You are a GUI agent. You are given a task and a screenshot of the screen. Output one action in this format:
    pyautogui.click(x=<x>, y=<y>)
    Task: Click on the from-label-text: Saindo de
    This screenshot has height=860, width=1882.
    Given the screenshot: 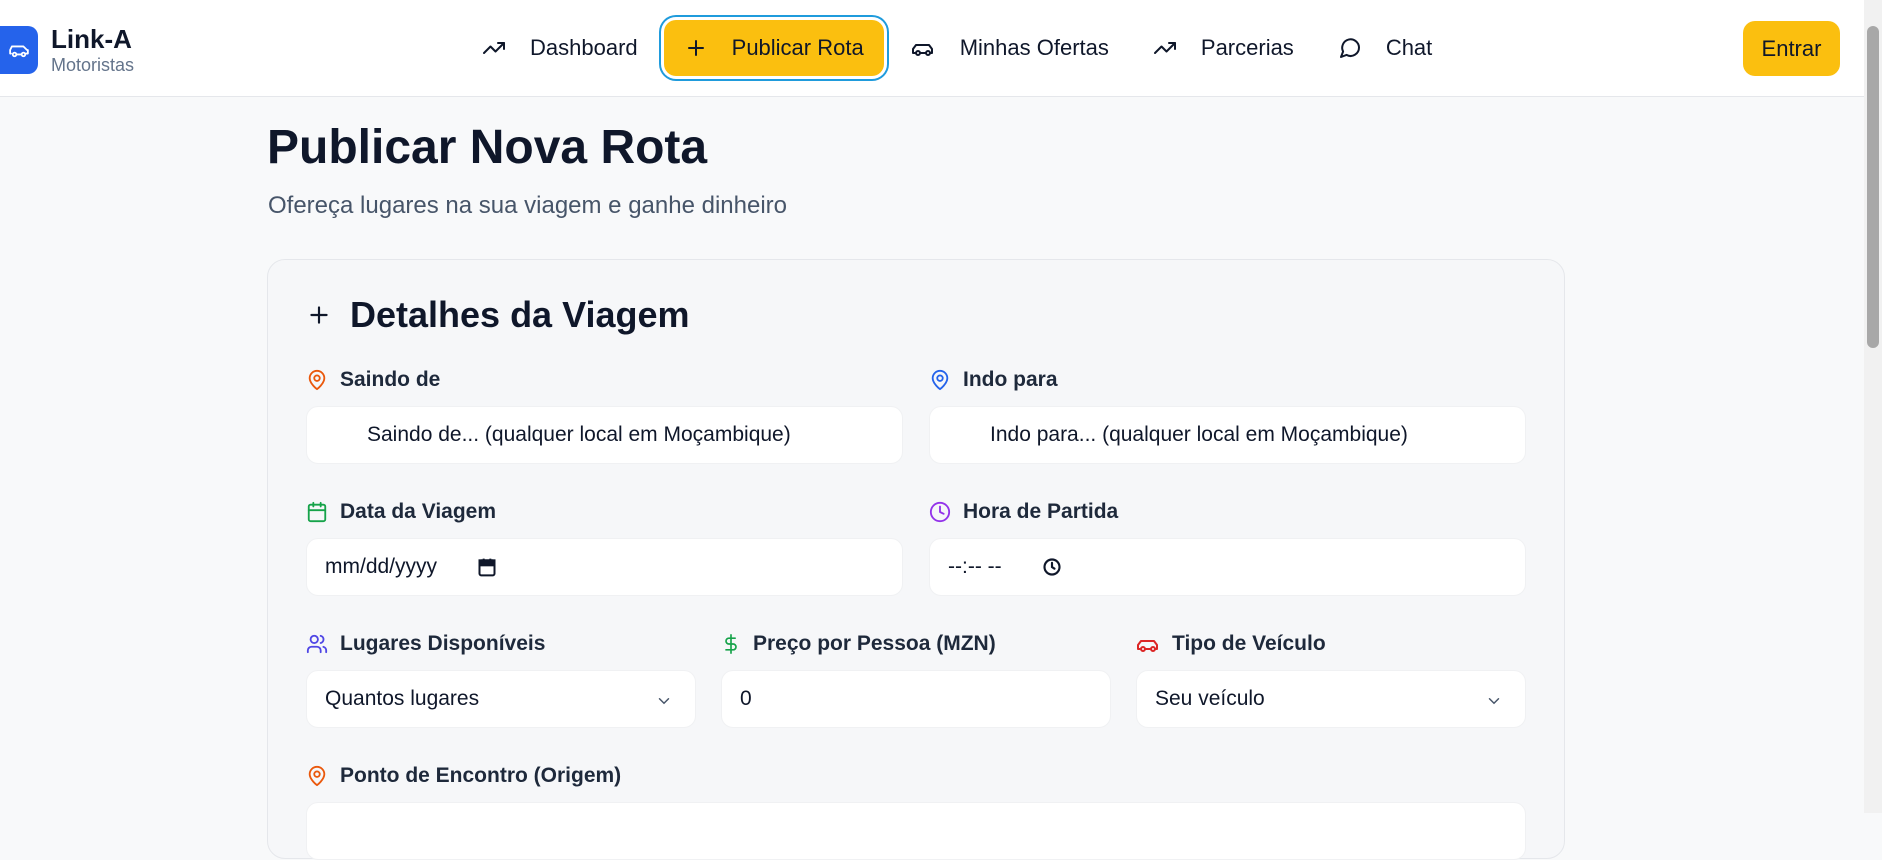 What is the action you would take?
    pyautogui.click(x=390, y=379)
    